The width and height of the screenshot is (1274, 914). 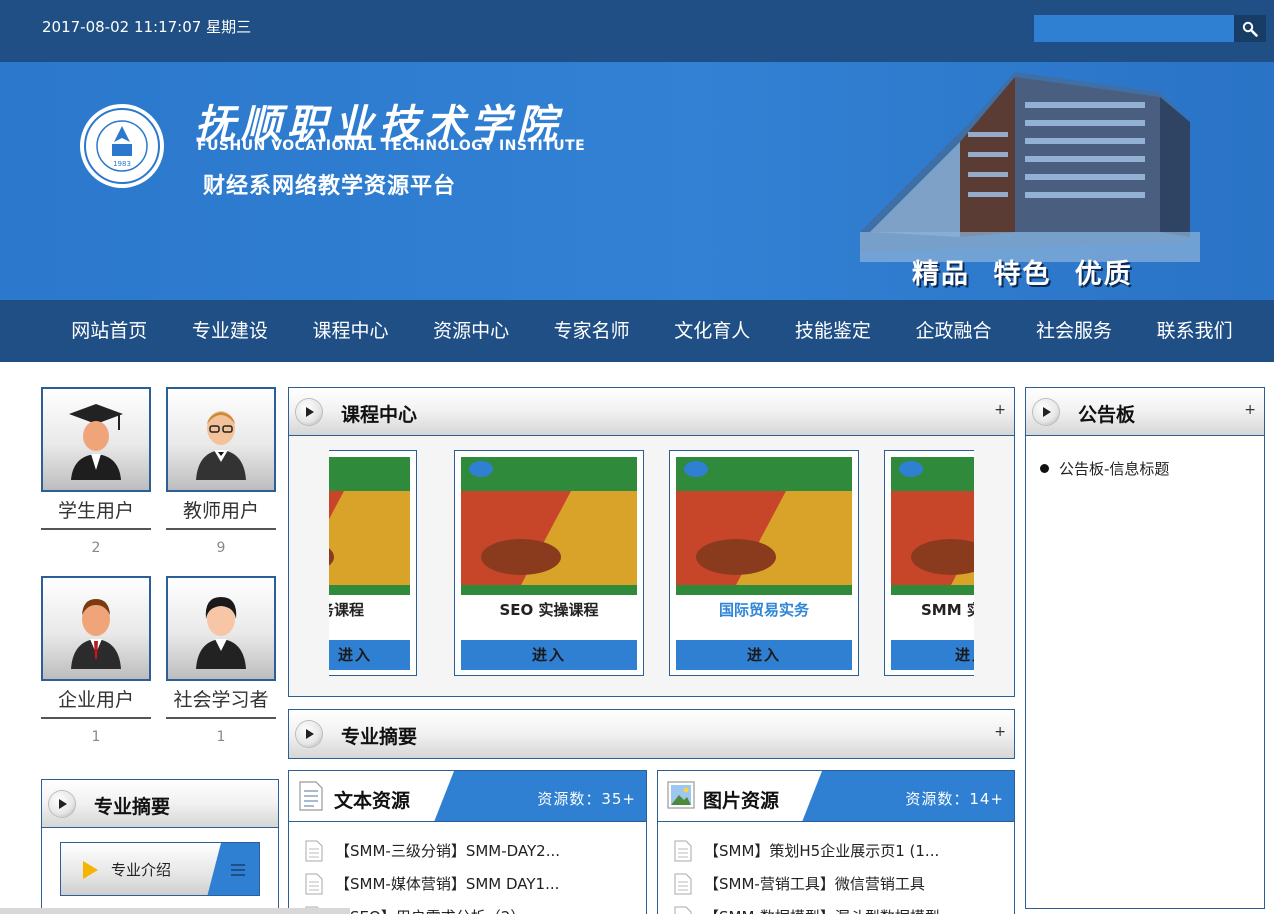 What do you see at coordinates (637, 31) in the screenshot?
I see `top-bar: 2017-08-02 11:17:07 星期三` at bounding box center [637, 31].